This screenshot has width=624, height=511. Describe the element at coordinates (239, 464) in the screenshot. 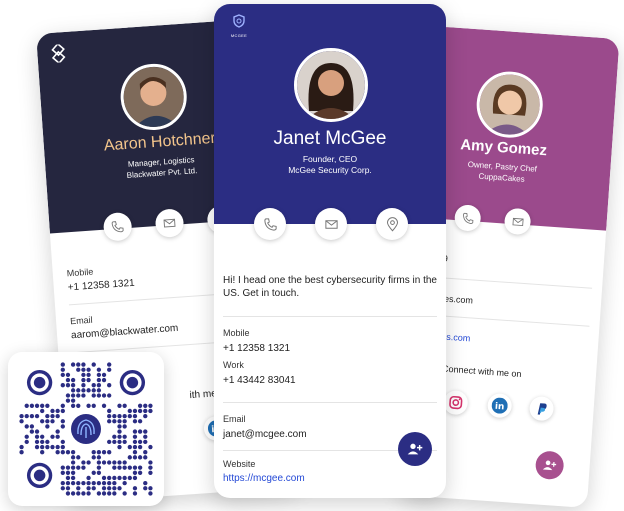

I see `website-label: Website` at that location.